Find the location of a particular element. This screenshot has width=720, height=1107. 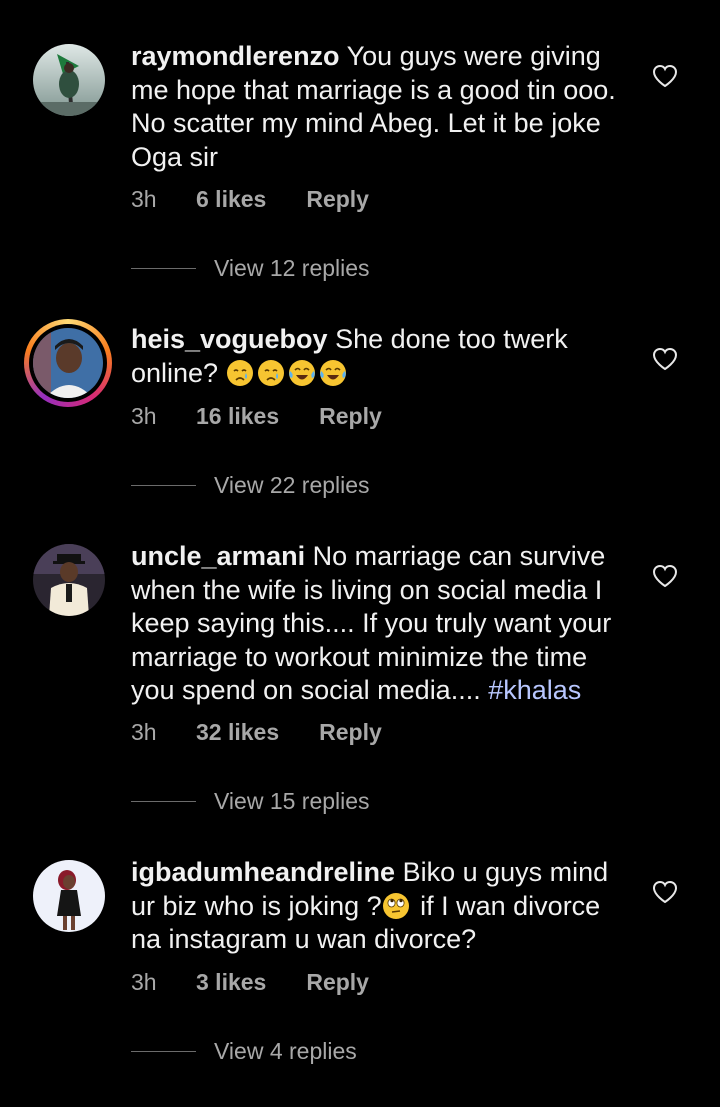

view-replies-button: View 15 replies is located at coordinates (250, 801).